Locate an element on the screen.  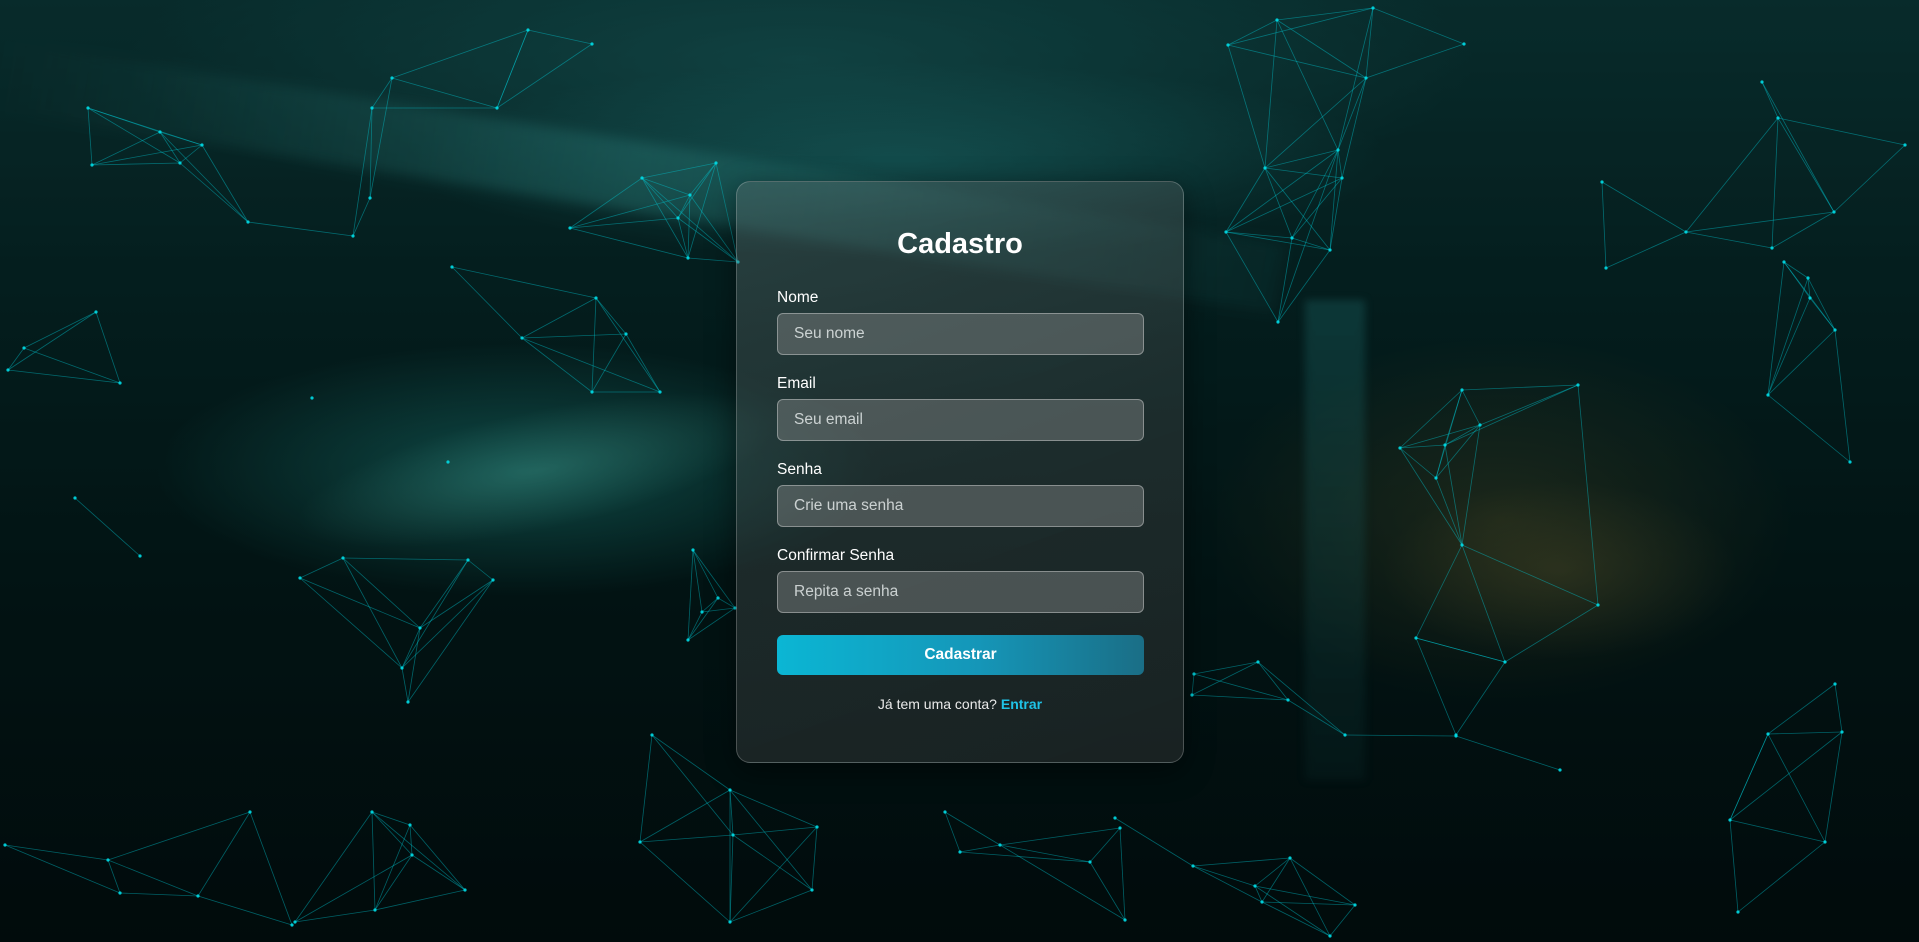
login-prompt-text: Já tem uma conta? is located at coordinates (937, 704).